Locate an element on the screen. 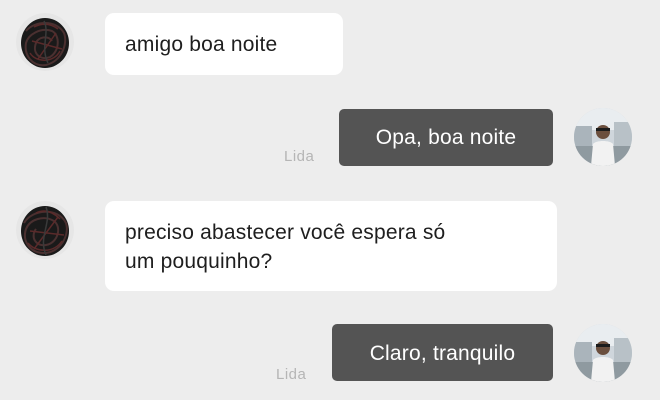 This screenshot has height=400, width=660. message-bubble-outgoing: Opa, boa noite is located at coordinates (446, 137).